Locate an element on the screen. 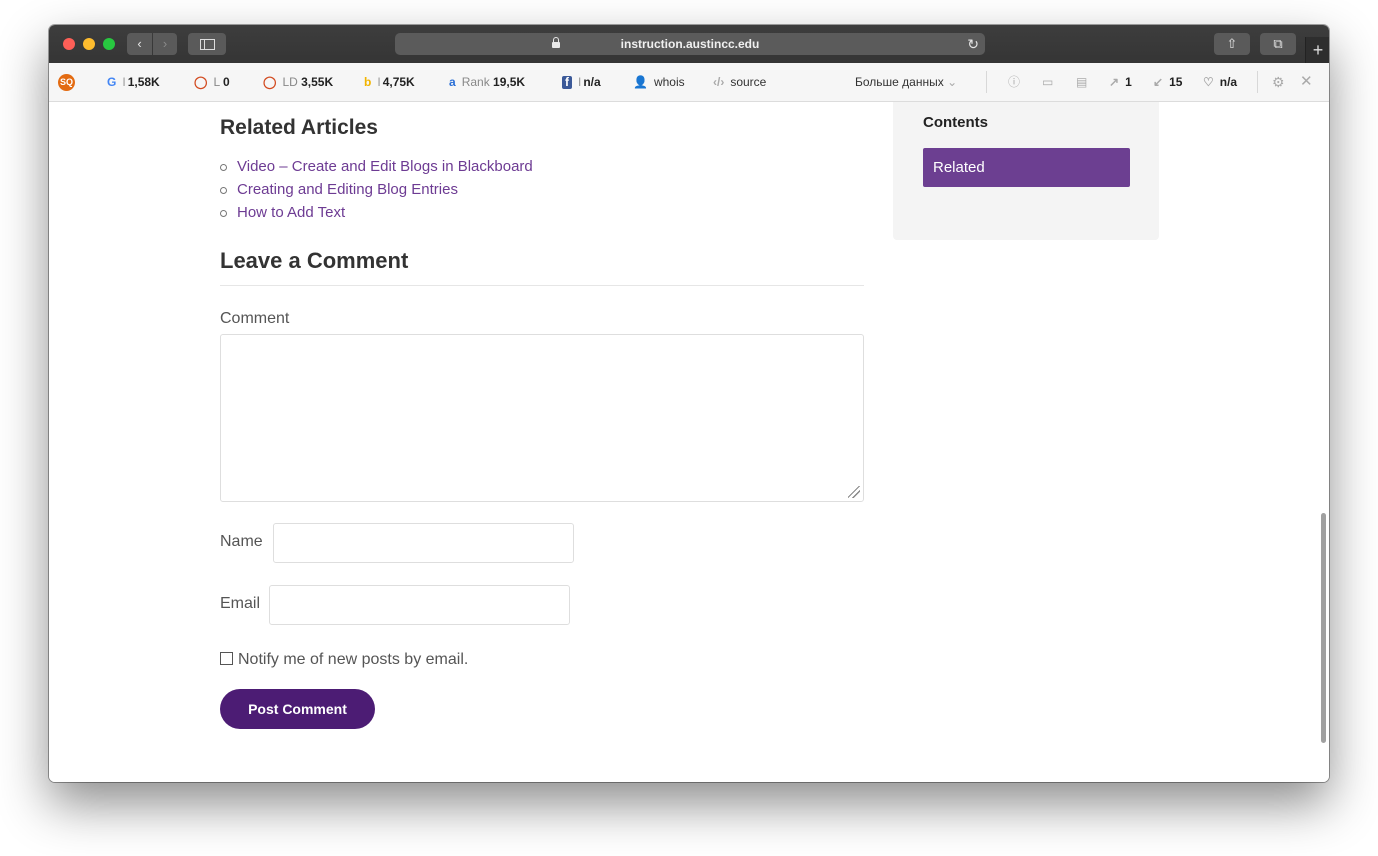 The width and height of the screenshot is (1378, 856). sidebar-icon is located at coordinates (207, 44).